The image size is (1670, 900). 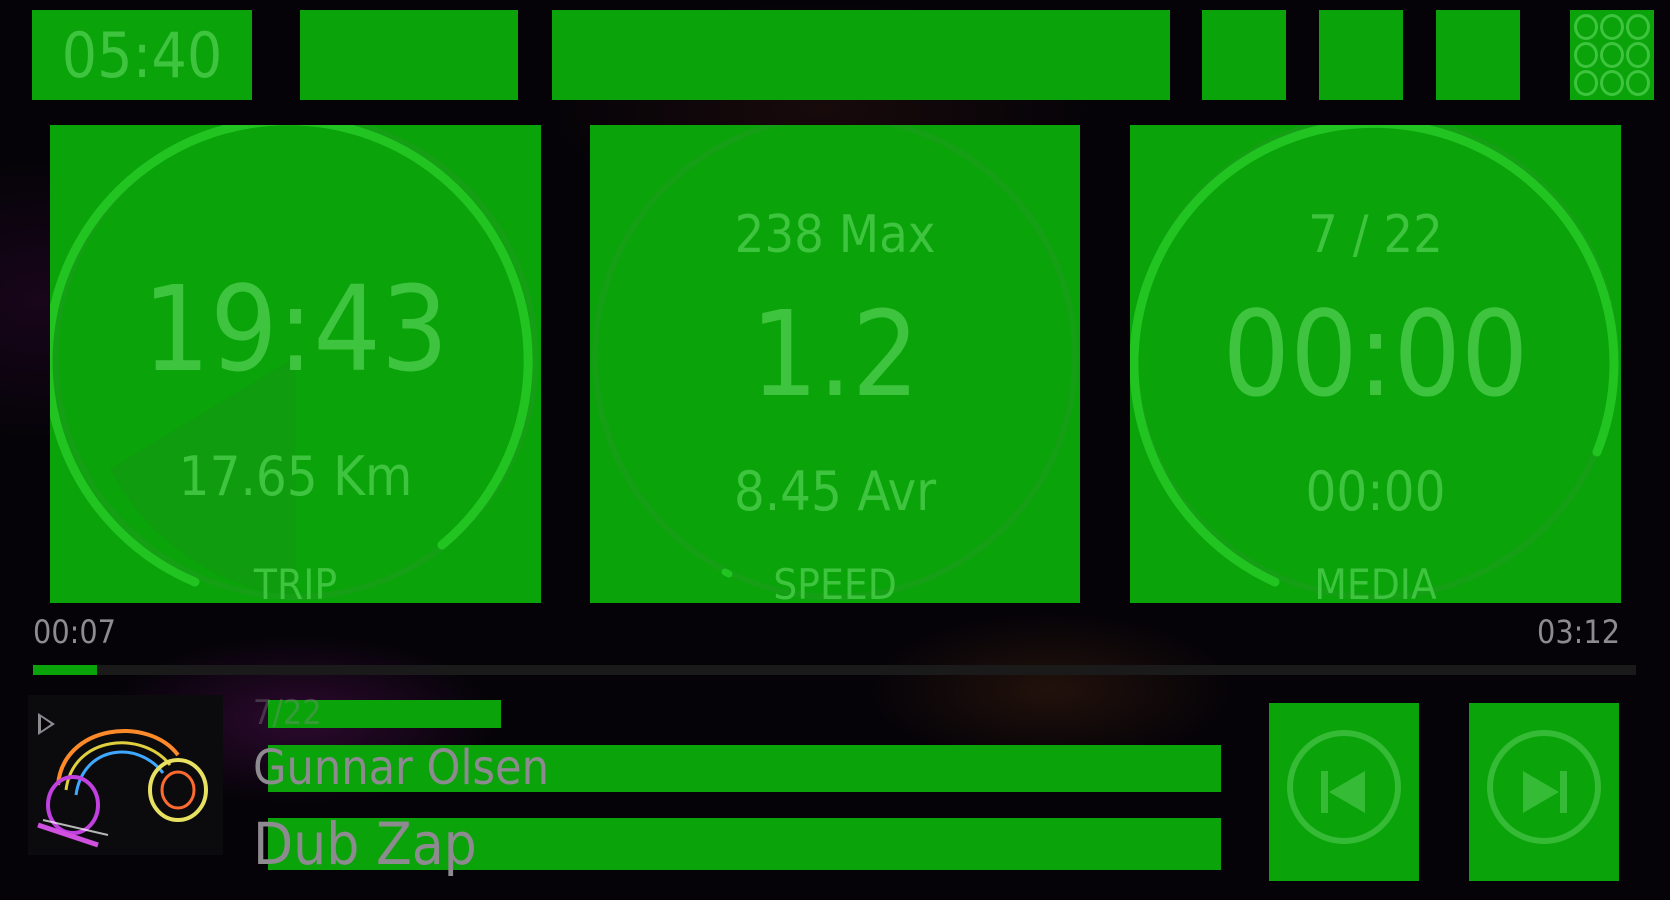 What do you see at coordinates (1375, 584) in the screenshot?
I see `media-label: MEDIA` at bounding box center [1375, 584].